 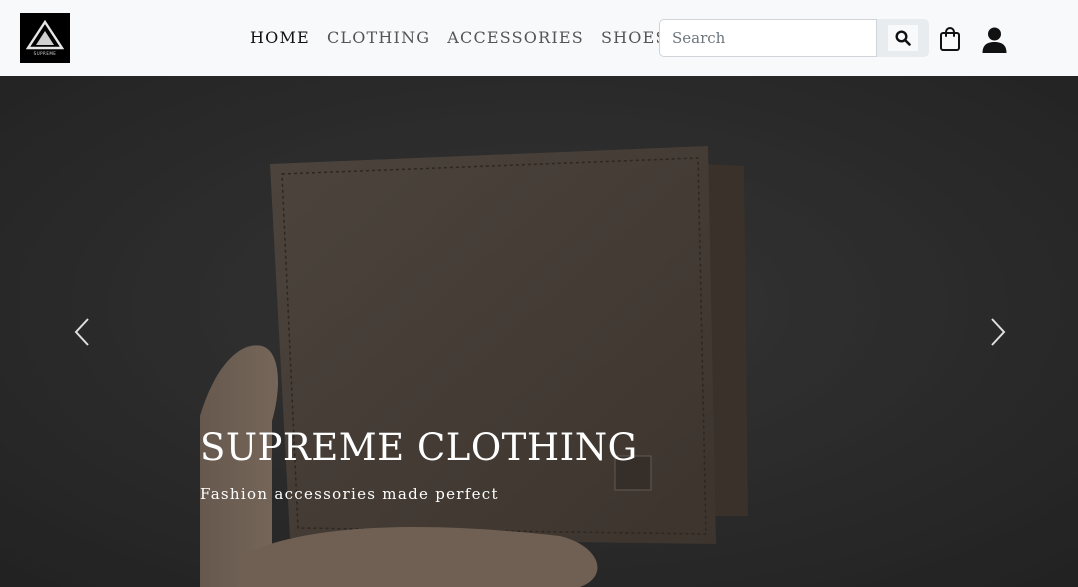 What do you see at coordinates (280, 38) in the screenshot?
I see `nav-home-link: HOME` at bounding box center [280, 38].